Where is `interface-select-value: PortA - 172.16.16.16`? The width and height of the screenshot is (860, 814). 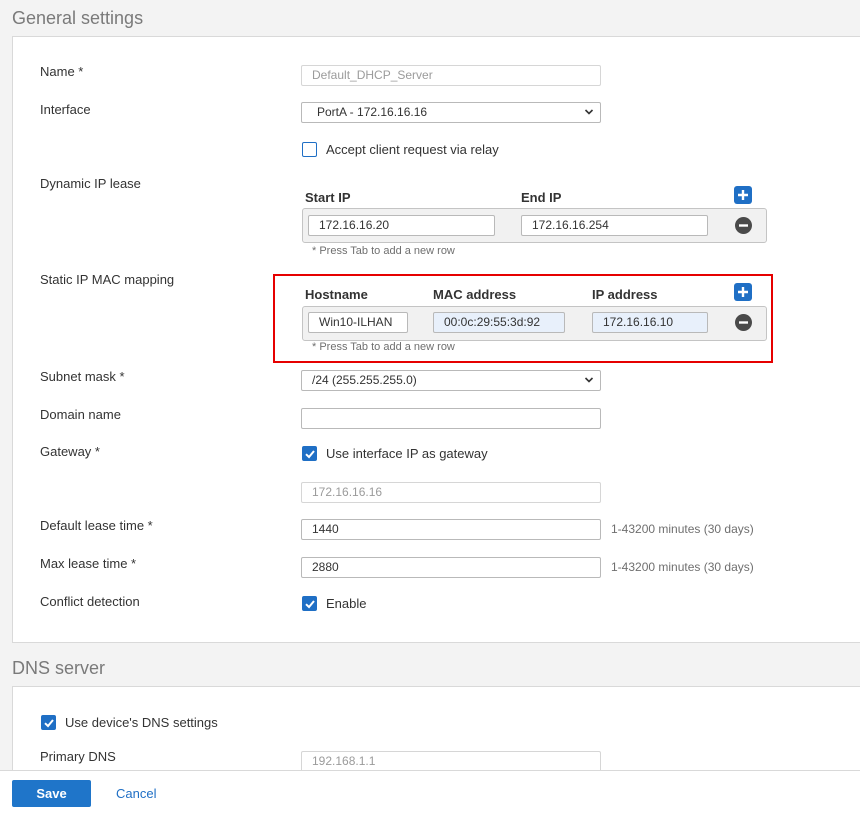 interface-select-value: PortA - 172.16.16.16 is located at coordinates (372, 112).